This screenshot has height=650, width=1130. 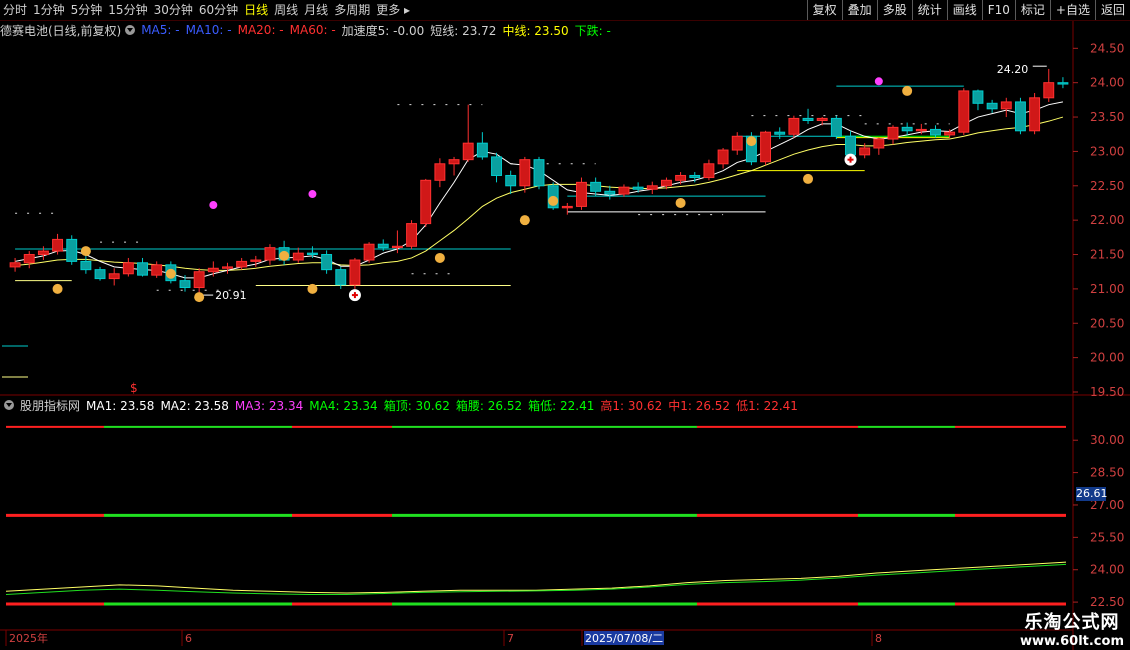 What do you see at coordinates (1107, 358) in the screenshot?
I see `y-tick-label-9: 20.00` at bounding box center [1107, 358].